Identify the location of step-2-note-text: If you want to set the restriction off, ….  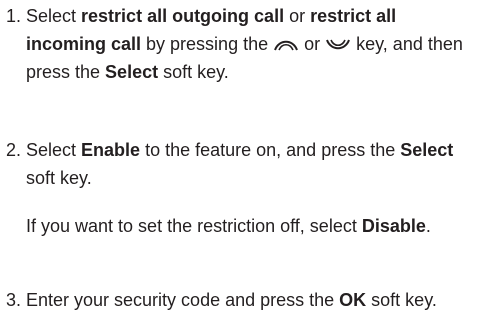
(250, 226).